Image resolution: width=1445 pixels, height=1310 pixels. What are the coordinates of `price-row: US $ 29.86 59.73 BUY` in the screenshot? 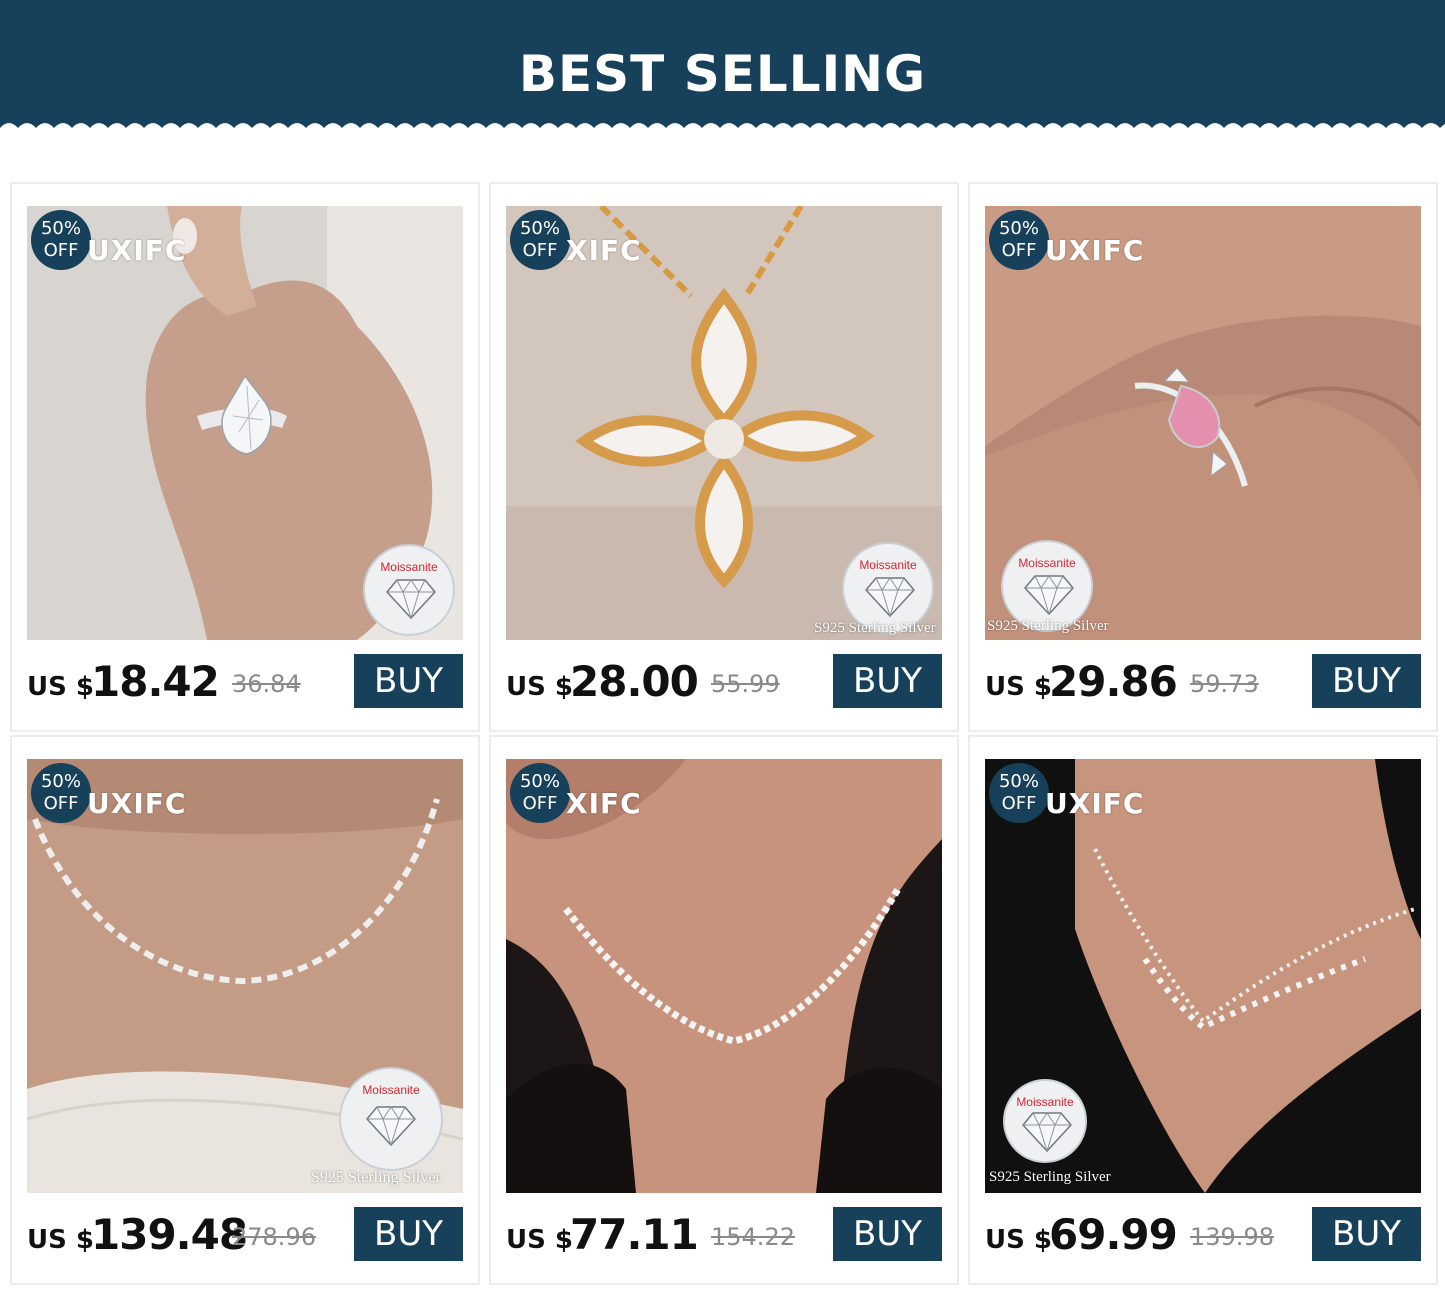 It's located at (1203, 682).